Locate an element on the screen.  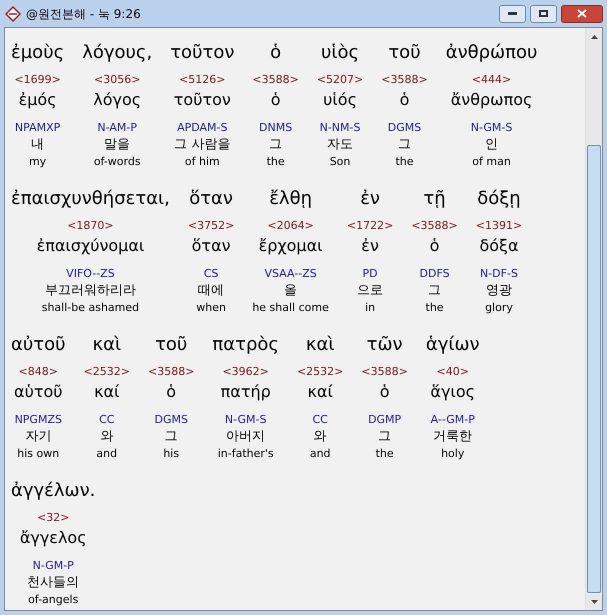
english-gloss: my is located at coordinates (37, 162).